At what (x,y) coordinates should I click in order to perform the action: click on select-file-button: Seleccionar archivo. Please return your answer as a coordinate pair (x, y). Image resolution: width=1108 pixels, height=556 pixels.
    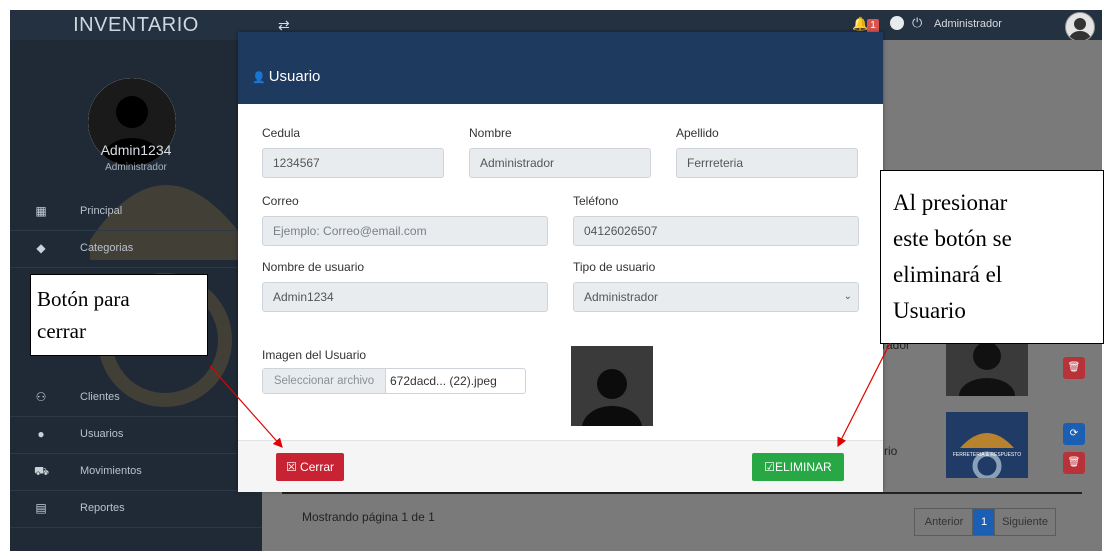
    Looking at the image, I should click on (324, 381).